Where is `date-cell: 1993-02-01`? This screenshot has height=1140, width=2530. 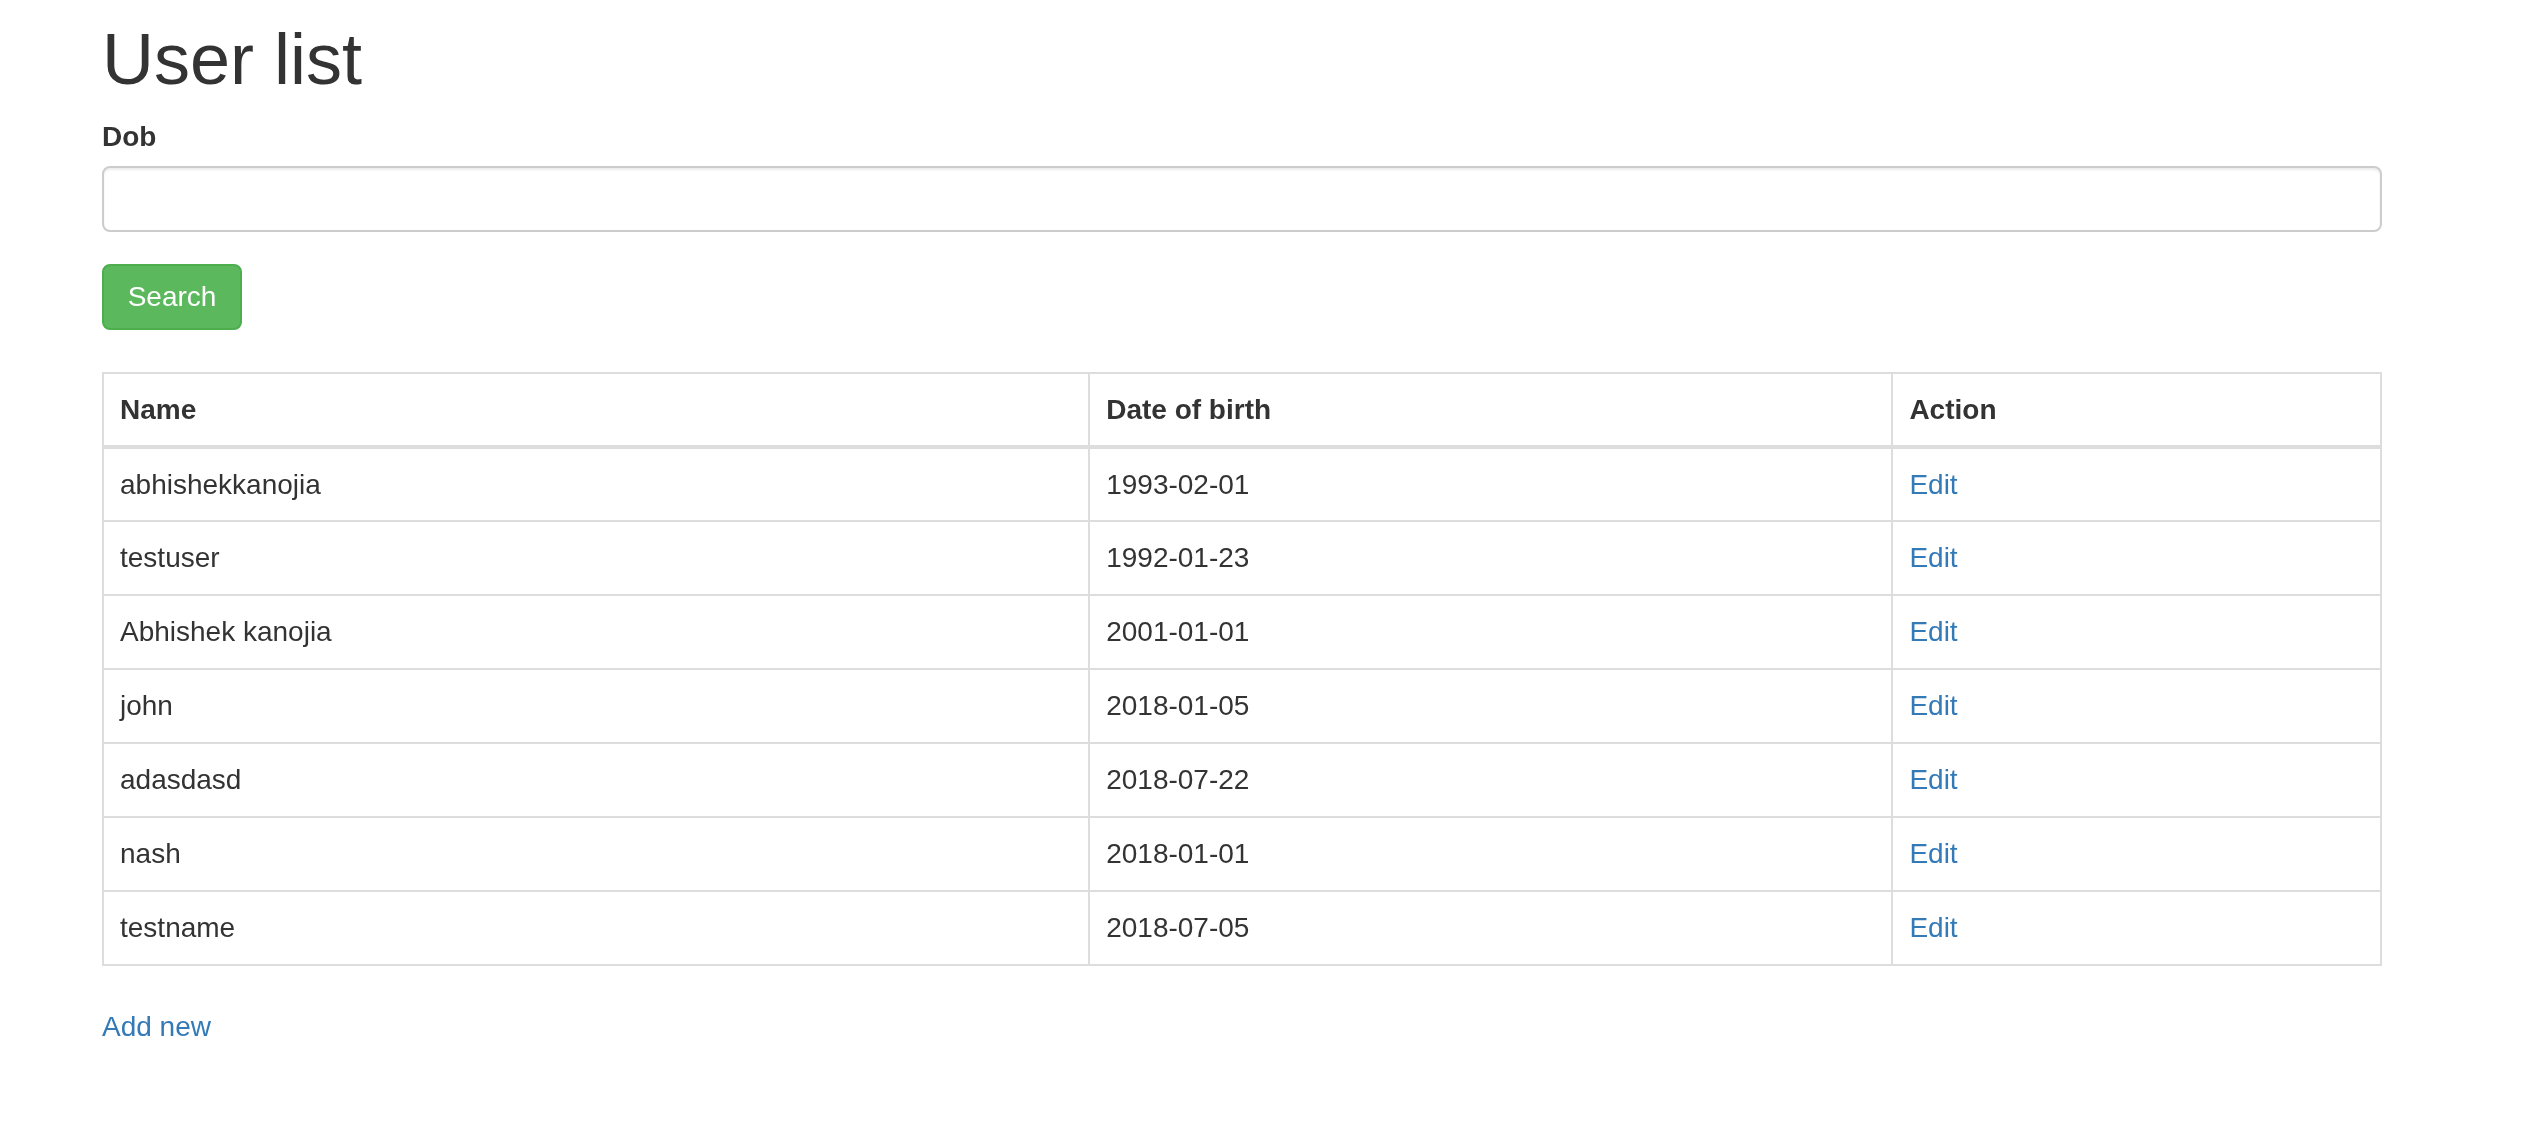
date-cell: 1993-02-01 is located at coordinates (1491, 484).